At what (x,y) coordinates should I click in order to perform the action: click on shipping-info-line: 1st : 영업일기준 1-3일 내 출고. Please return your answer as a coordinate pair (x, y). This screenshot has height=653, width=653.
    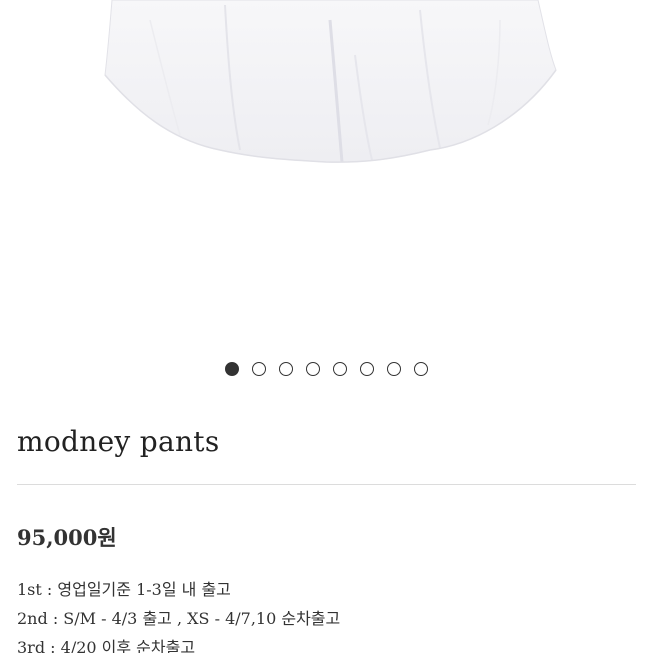
    Looking at the image, I should click on (124, 589).